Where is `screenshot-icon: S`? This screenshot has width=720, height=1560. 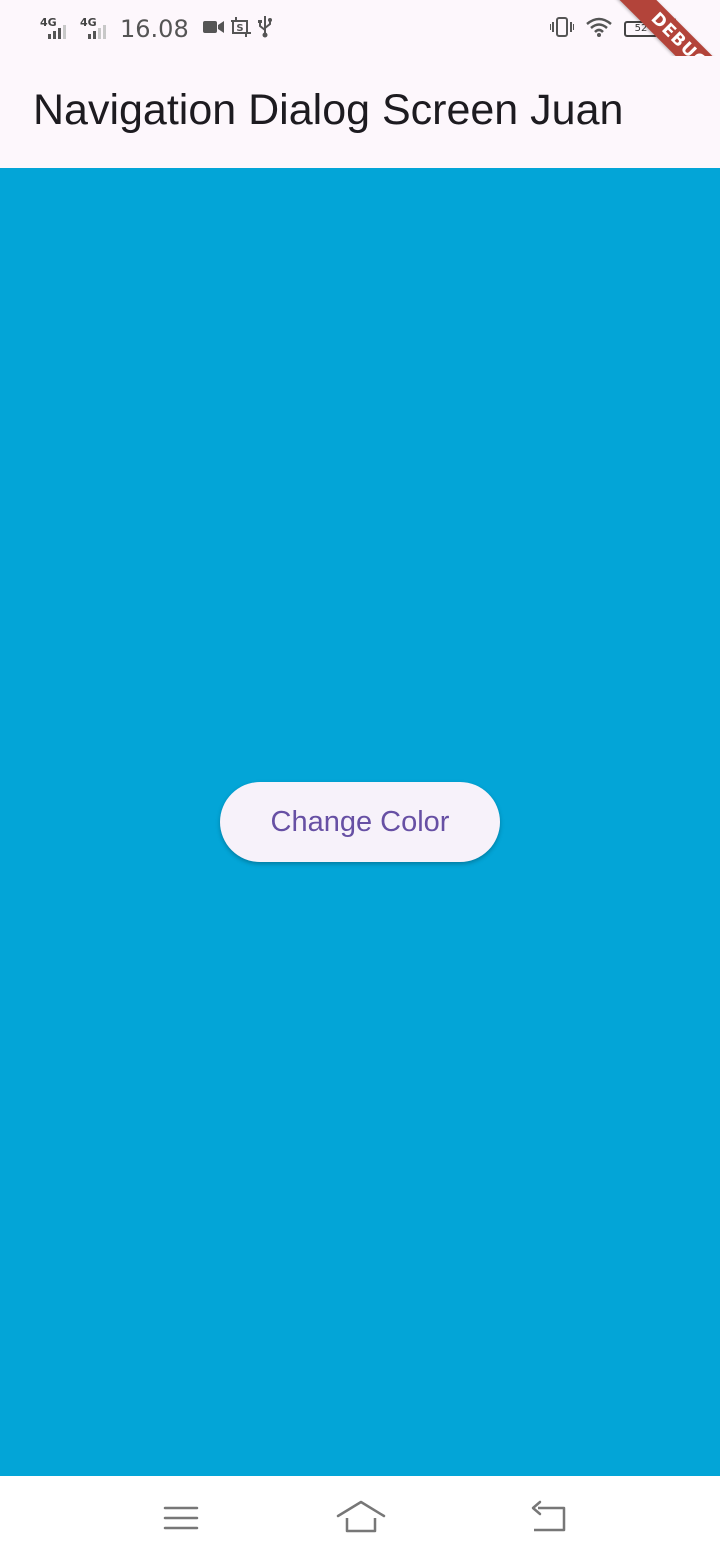
screenshot-icon: S is located at coordinates (240, 29).